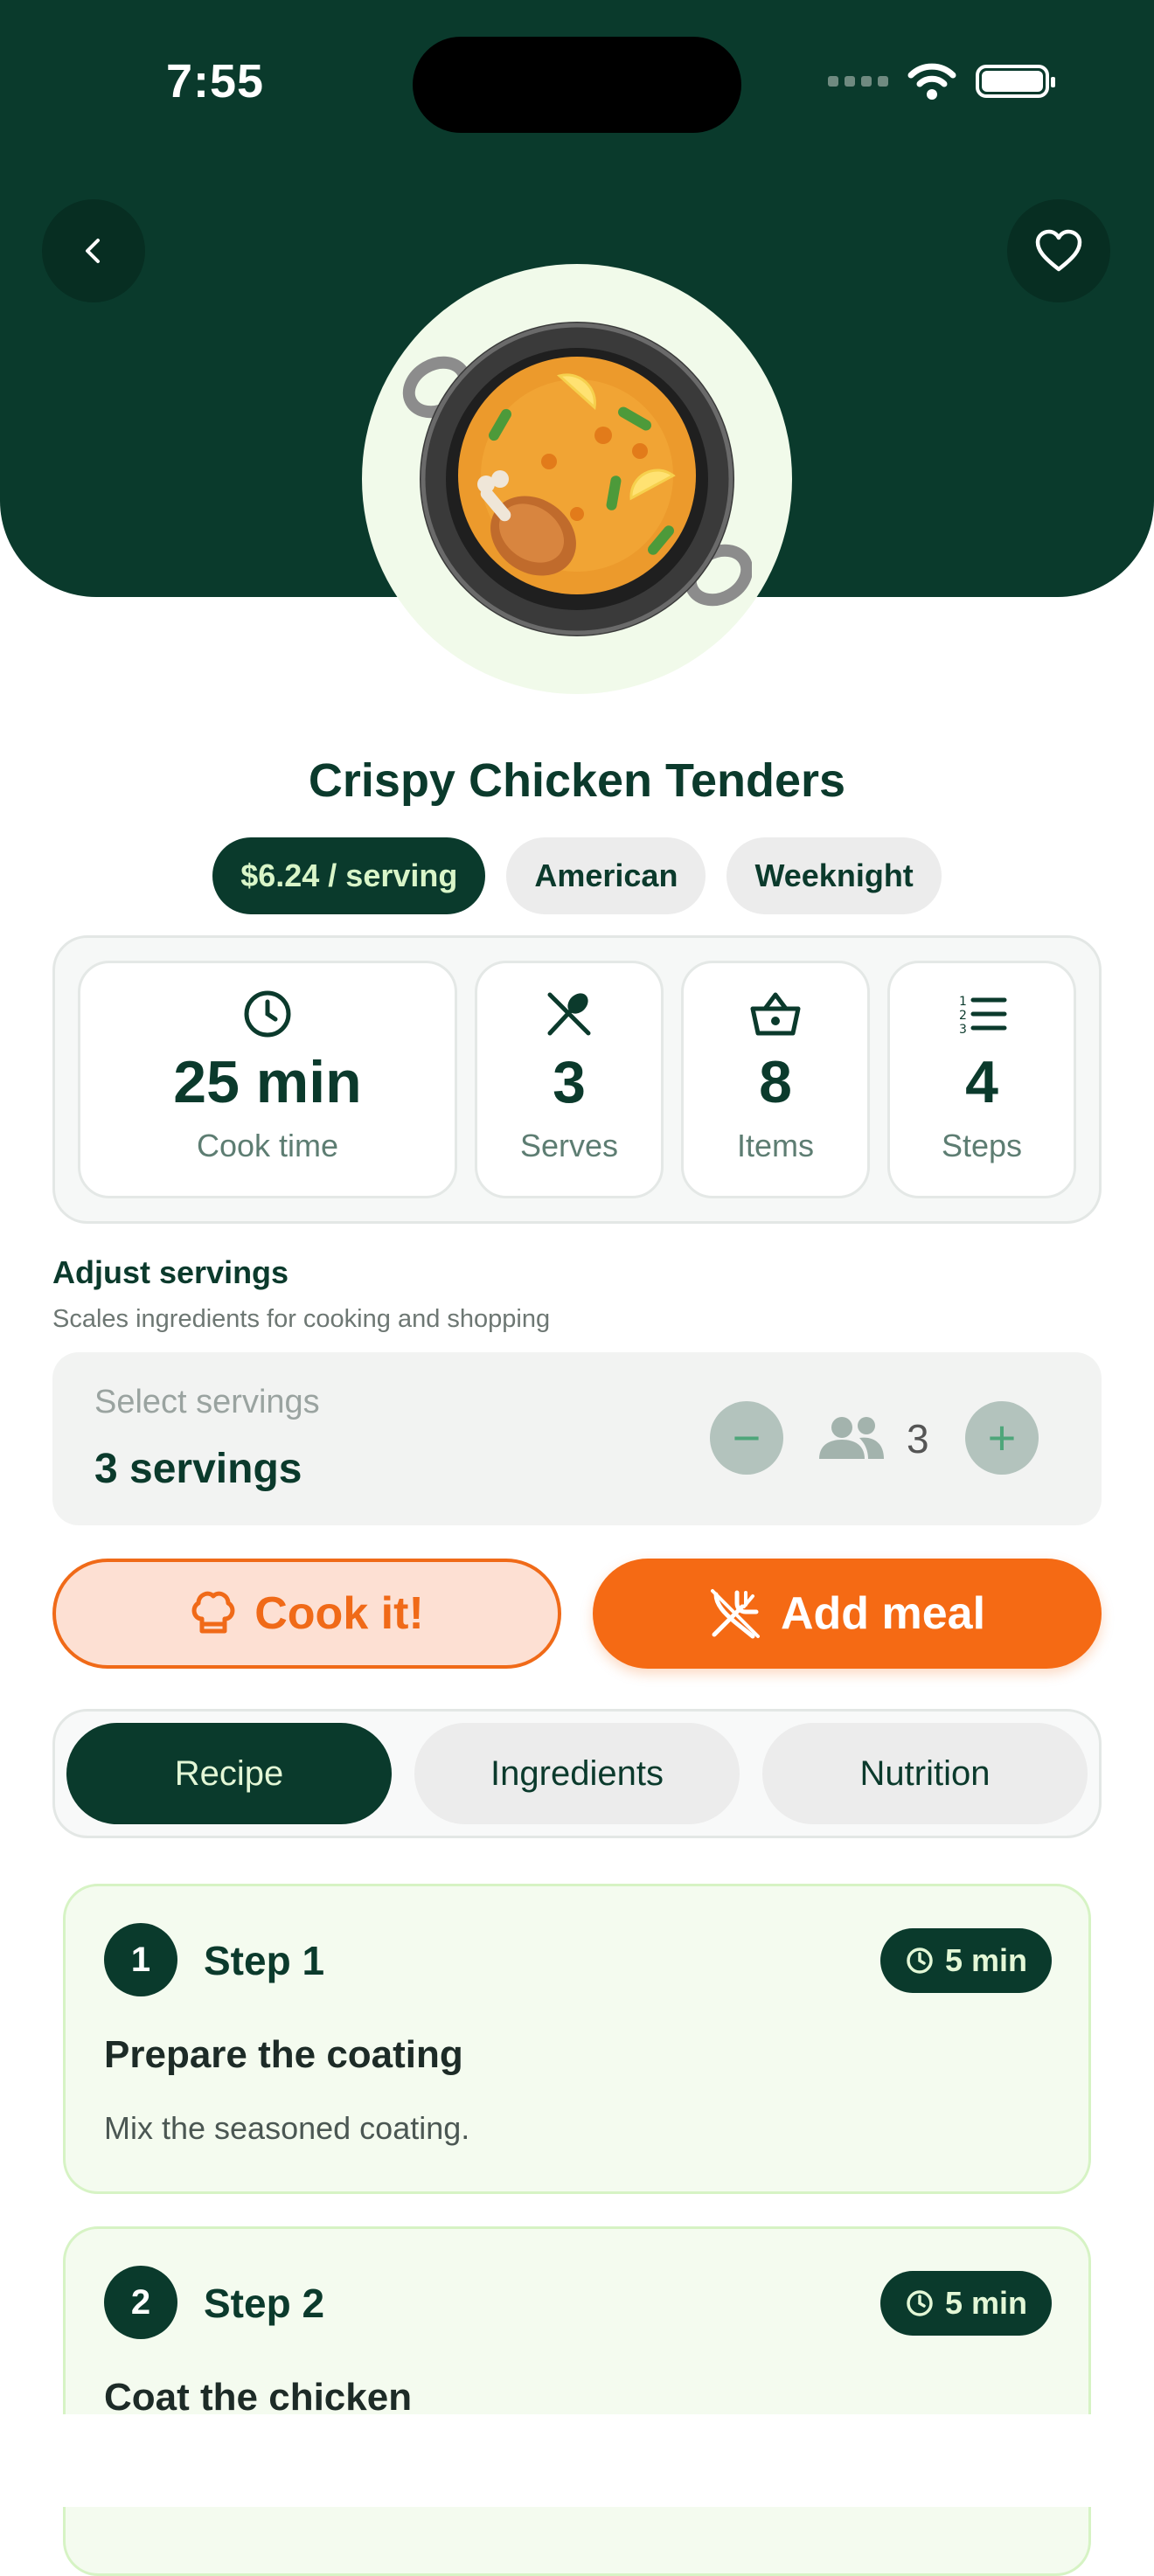  I want to click on chevron-left-icon, so click(93, 251).